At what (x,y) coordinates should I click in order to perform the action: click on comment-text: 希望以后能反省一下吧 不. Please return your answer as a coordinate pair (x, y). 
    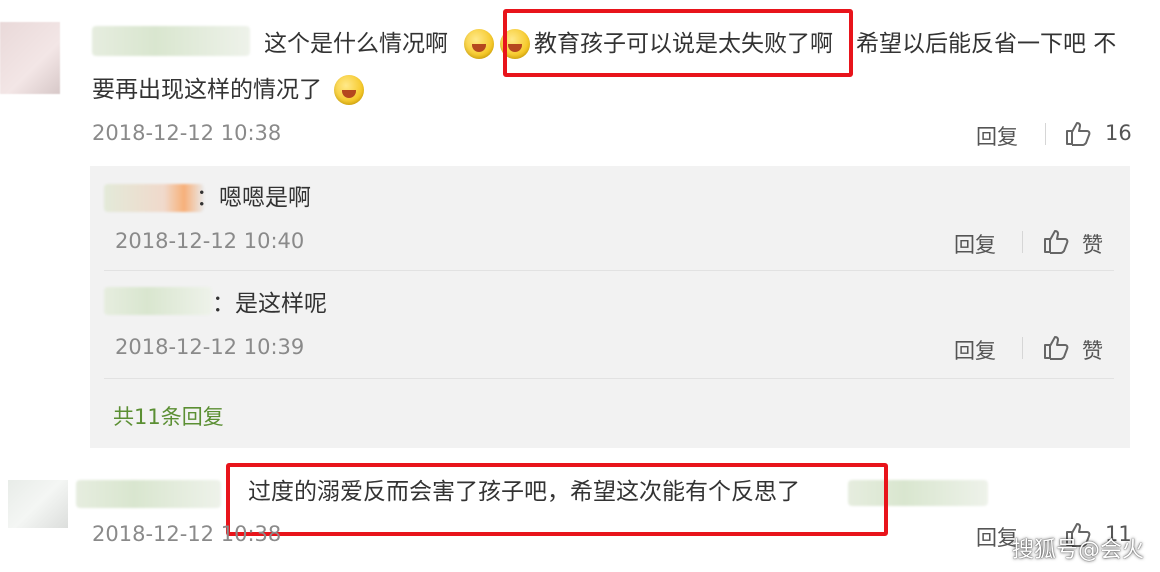
    Looking at the image, I should click on (986, 44).